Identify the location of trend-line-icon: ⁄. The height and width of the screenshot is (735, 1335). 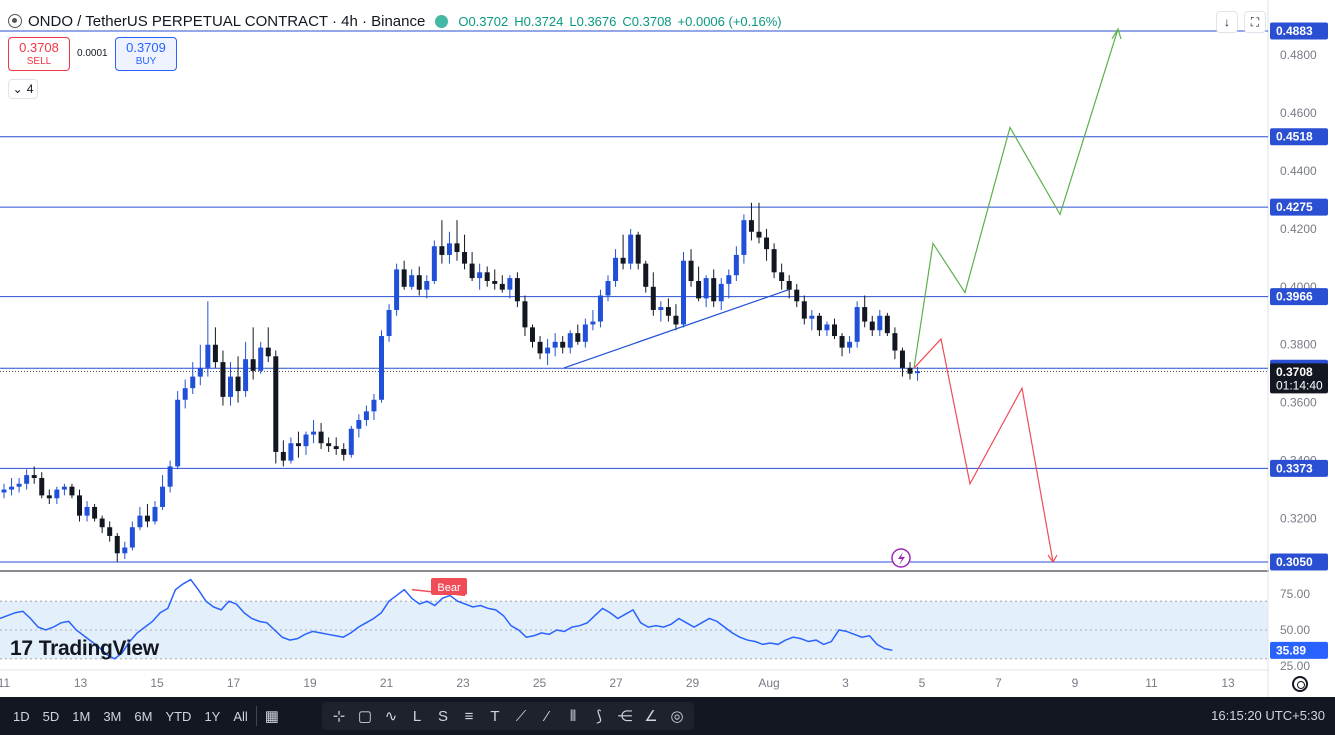
(547, 716).